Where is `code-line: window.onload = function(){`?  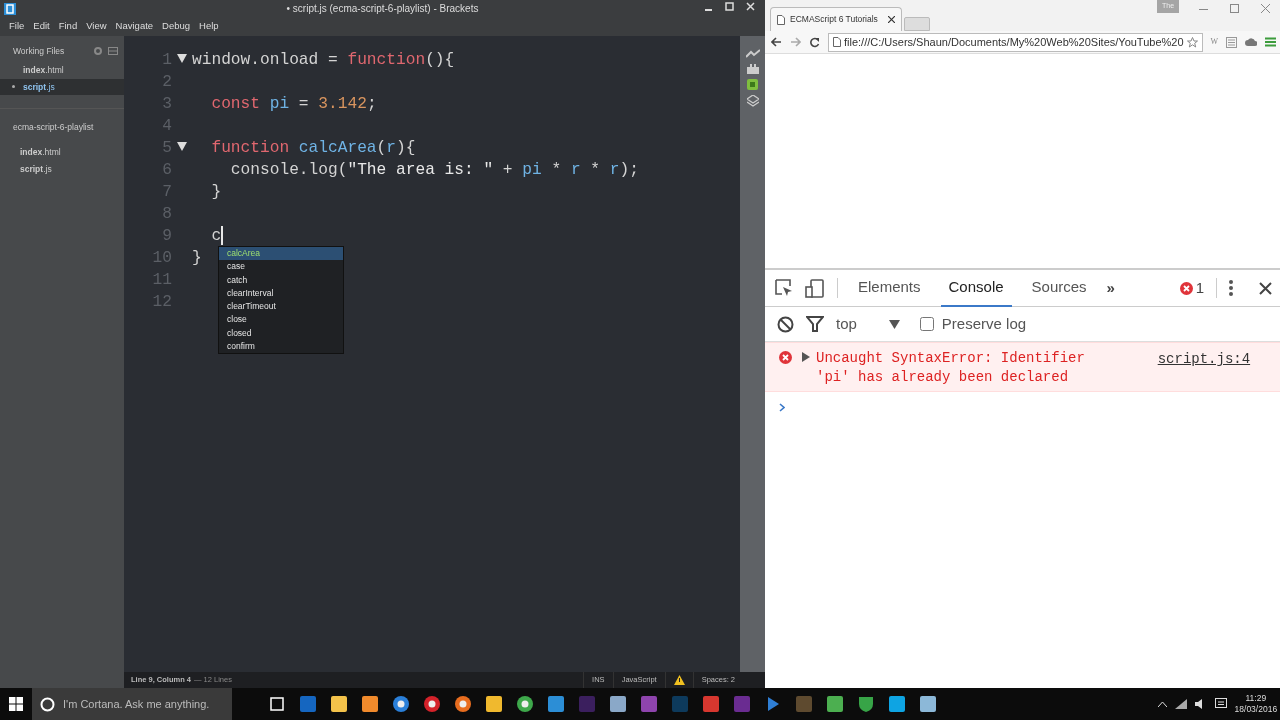 code-line: window.onload = function(){ is located at coordinates (323, 60).